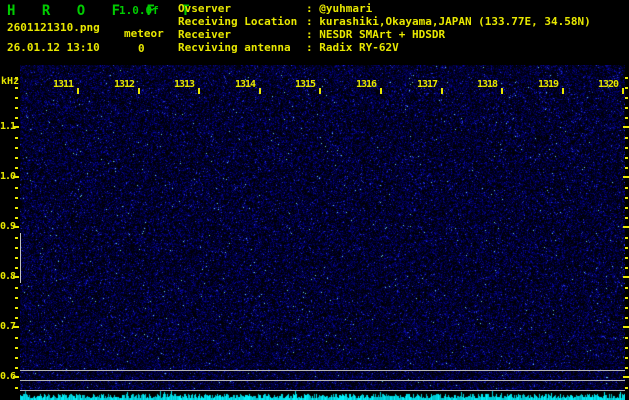 The width and height of the screenshot is (629, 400). What do you see at coordinates (234, 47) in the screenshot?
I see `info-label: Recviving antenna` at bounding box center [234, 47].